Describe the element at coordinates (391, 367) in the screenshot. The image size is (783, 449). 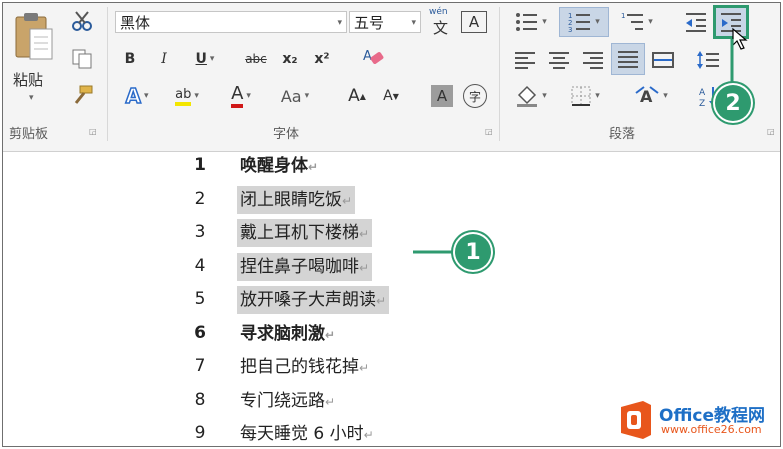
I see `document-line: 7 把自己的钱花掉↵` at that location.